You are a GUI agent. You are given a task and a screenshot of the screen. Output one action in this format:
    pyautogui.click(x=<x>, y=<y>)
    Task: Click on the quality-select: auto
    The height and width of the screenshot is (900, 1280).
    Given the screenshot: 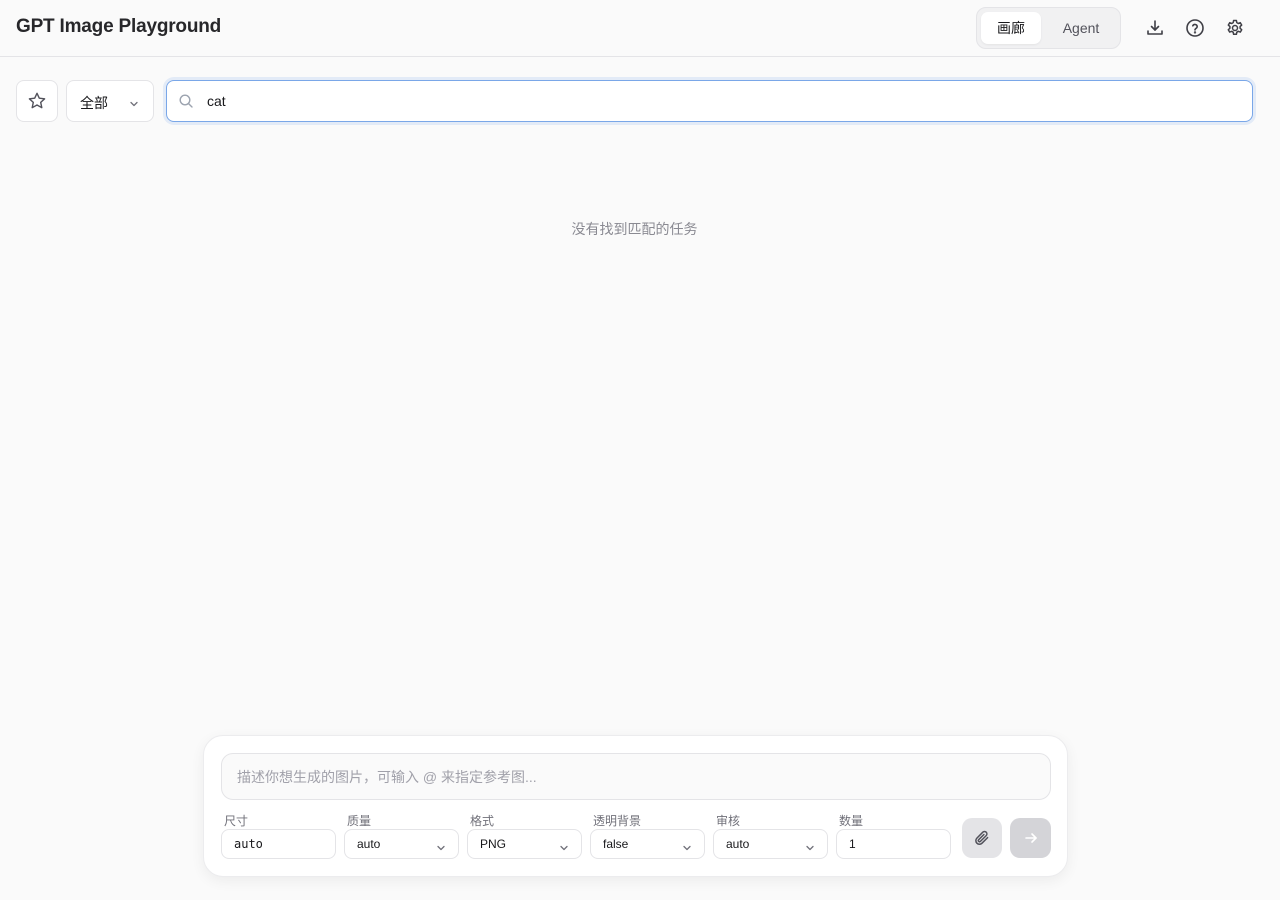 What is the action you would take?
    pyautogui.click(x=401, y=844)
    